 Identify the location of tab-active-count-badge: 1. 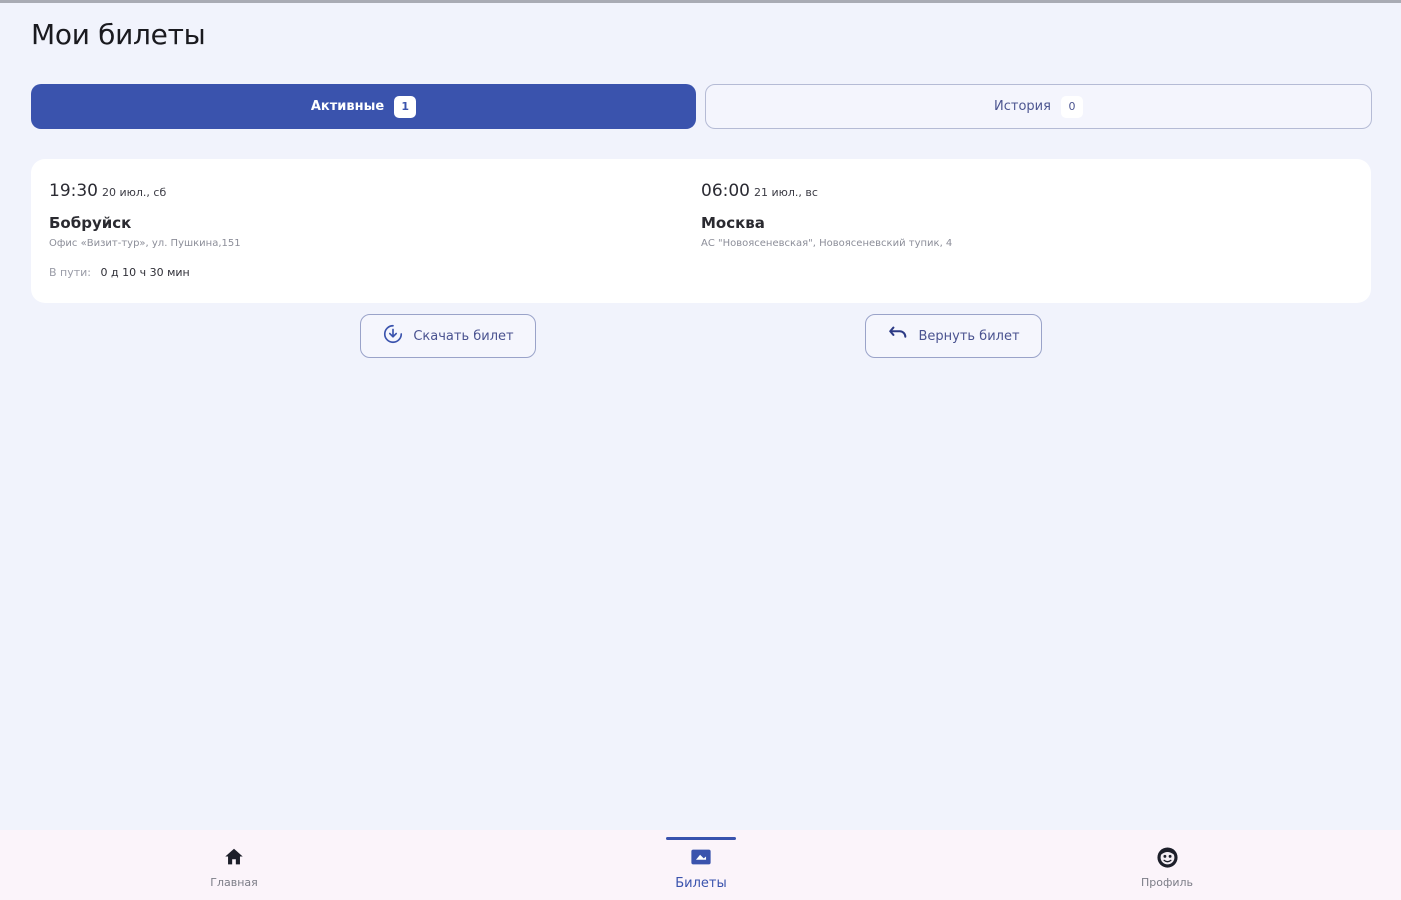
(405, 106).